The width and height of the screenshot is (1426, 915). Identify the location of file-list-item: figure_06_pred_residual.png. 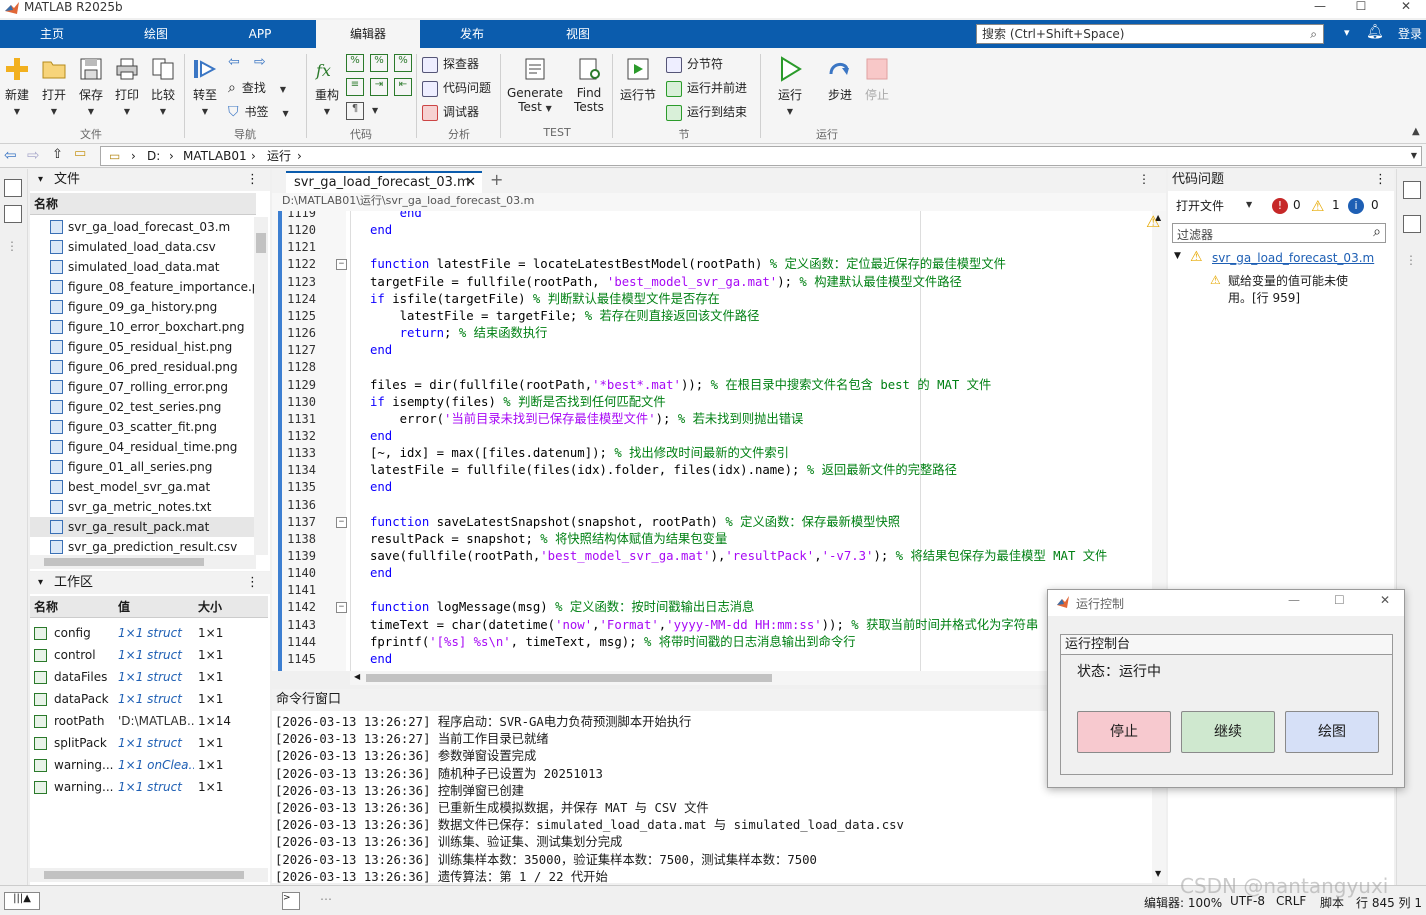
(143, 367).